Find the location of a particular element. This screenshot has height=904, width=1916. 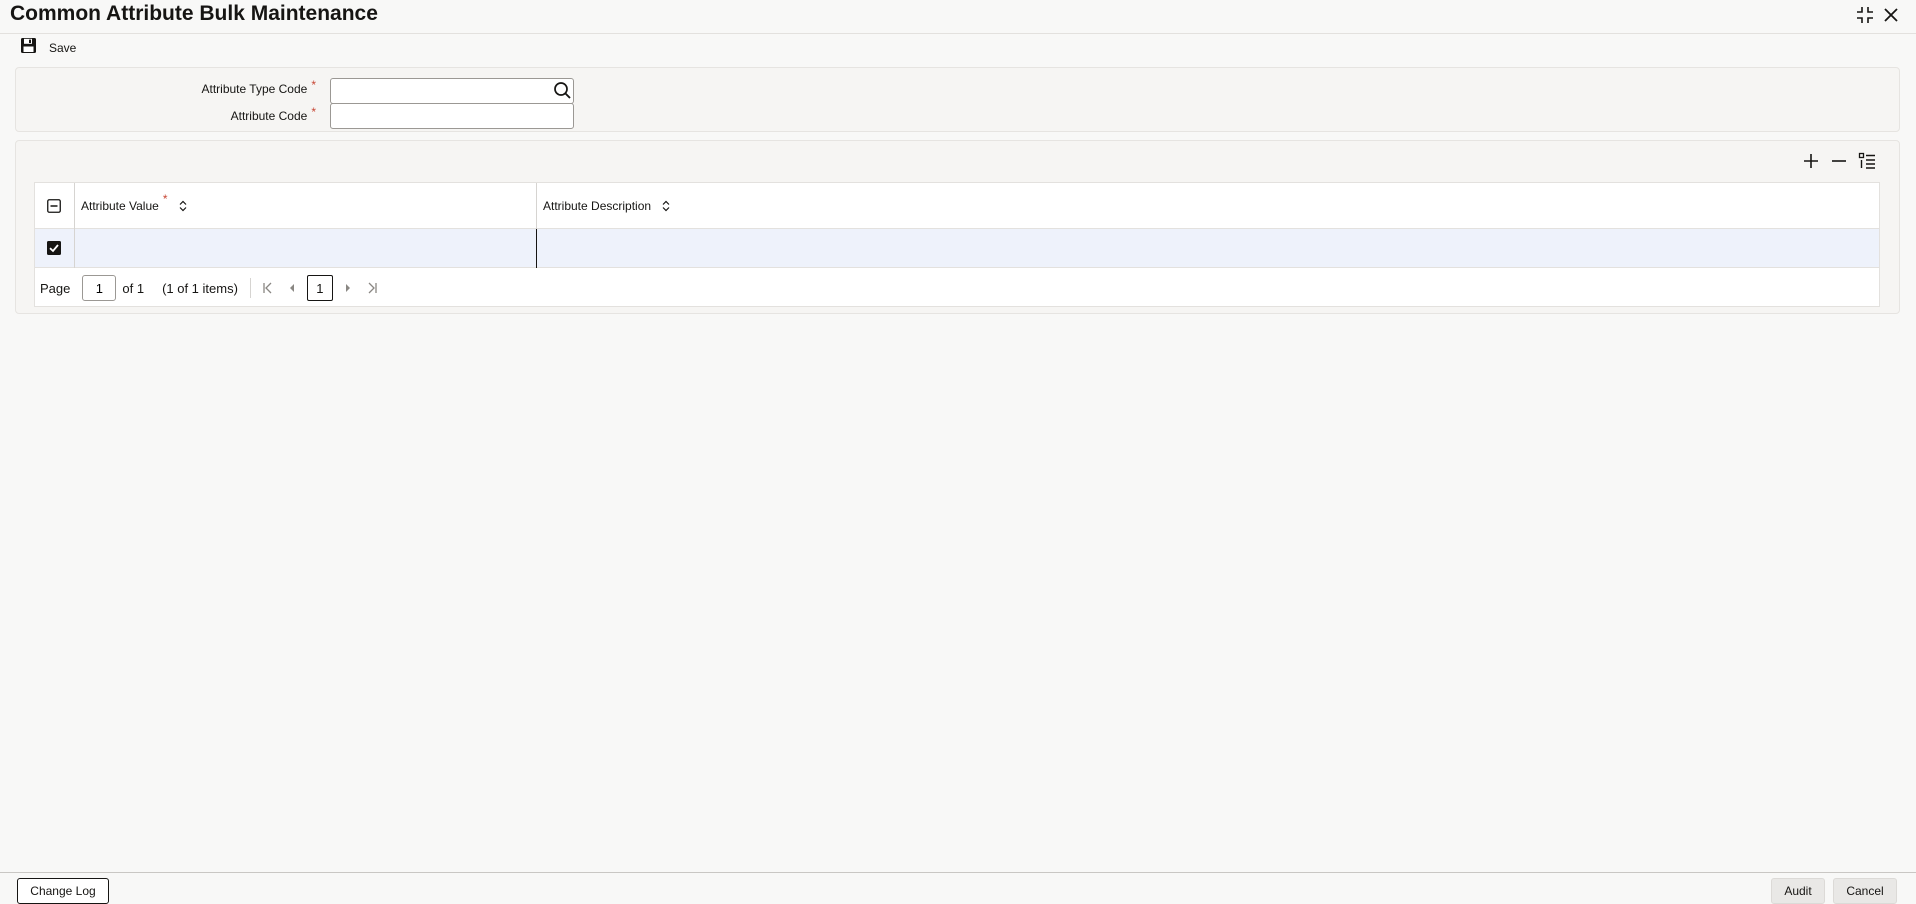

page-number-input is located at coordinates (99, 288).